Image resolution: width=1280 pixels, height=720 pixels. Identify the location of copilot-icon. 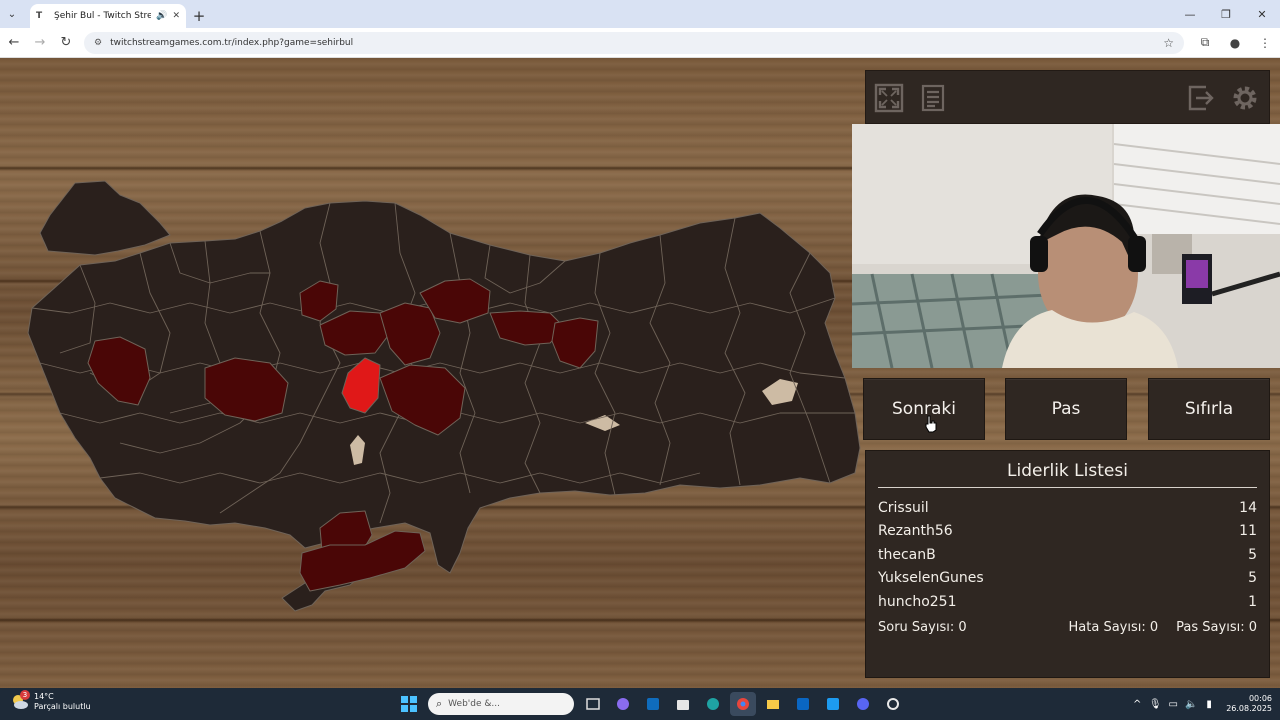
(623, 704).